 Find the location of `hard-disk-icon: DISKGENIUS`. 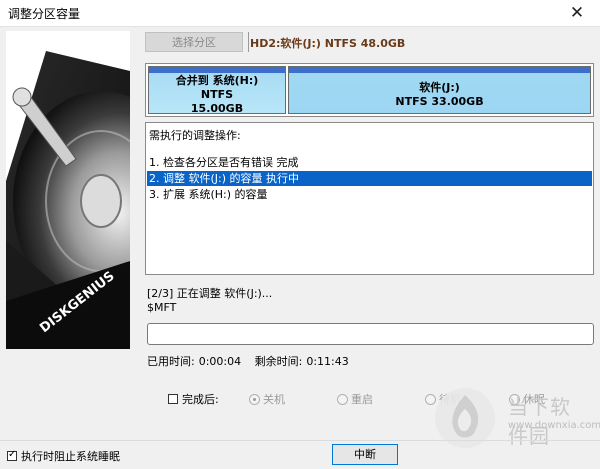

hard-disk-icon: DISKGENIUS is located at coordinates (68, 200).